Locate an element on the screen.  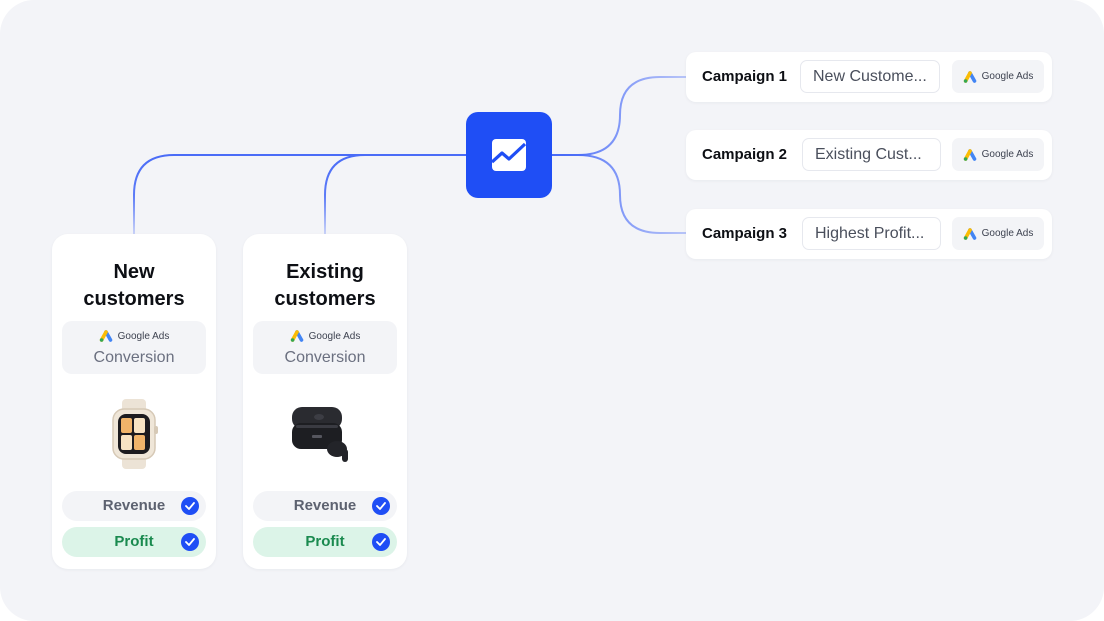
campaign-row-2: Campaign 2 Existing Cust... Google Ads is located at coordinates (869, 155).